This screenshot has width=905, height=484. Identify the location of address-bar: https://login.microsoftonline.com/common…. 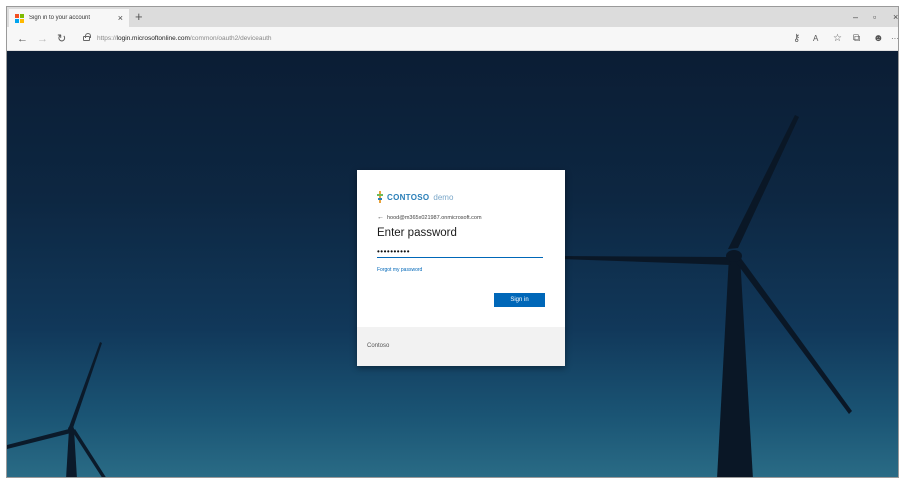
(184, 38).